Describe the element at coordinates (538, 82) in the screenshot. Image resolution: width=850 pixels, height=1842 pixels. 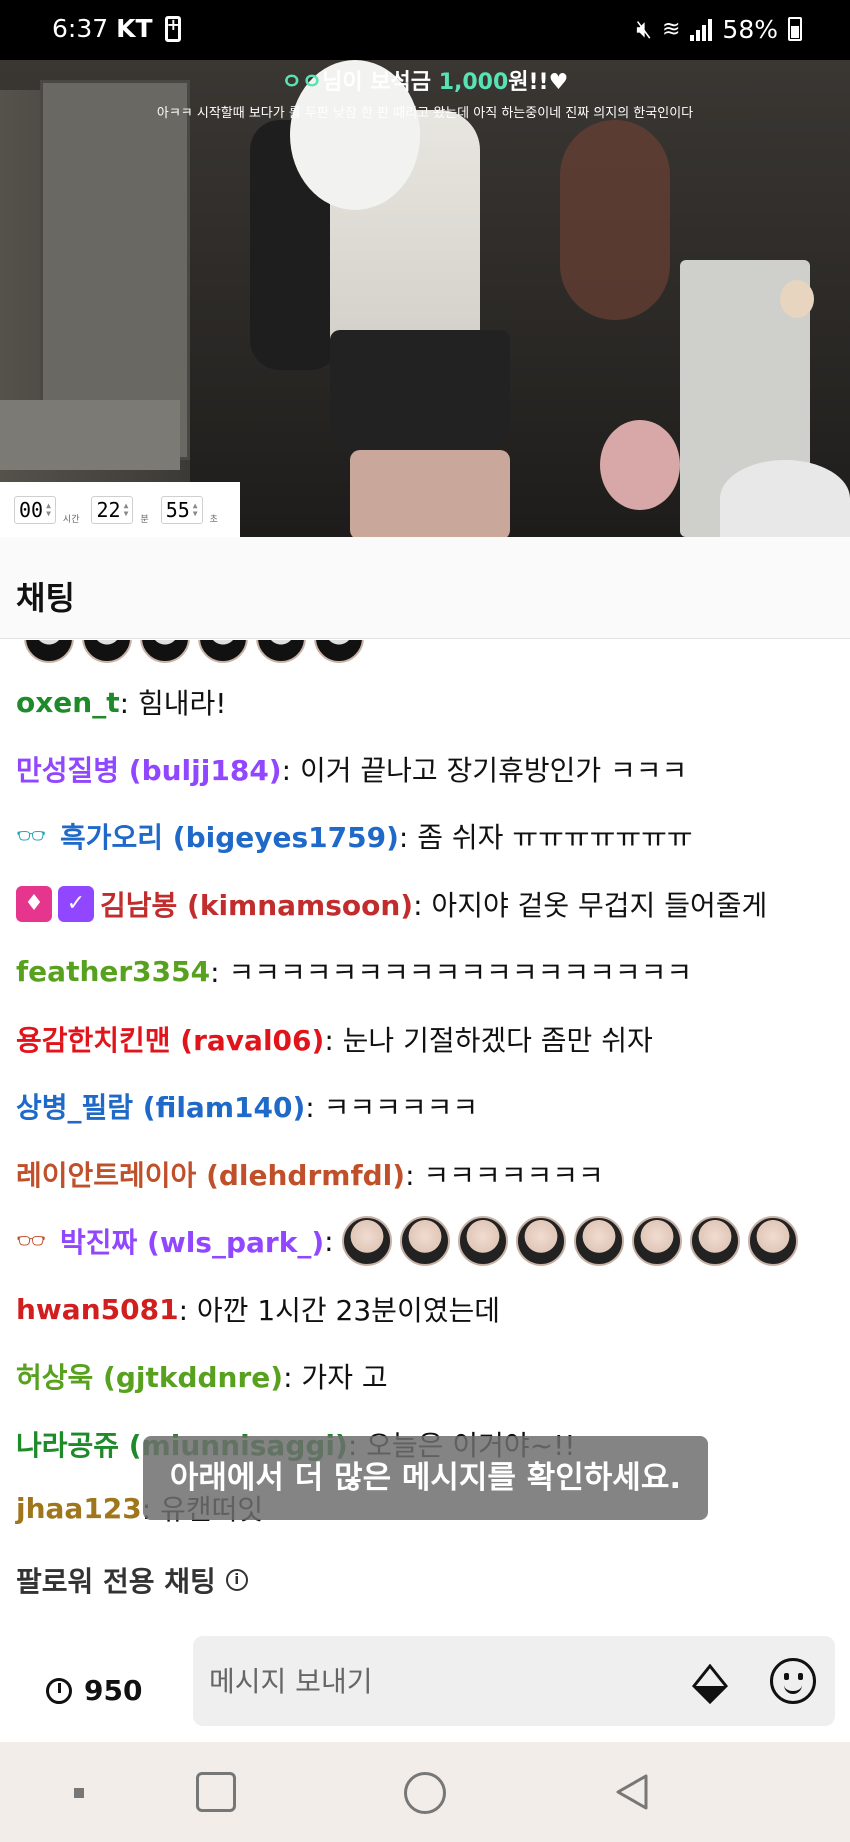
I see `donation-suffix: 원!!♥` at that location.